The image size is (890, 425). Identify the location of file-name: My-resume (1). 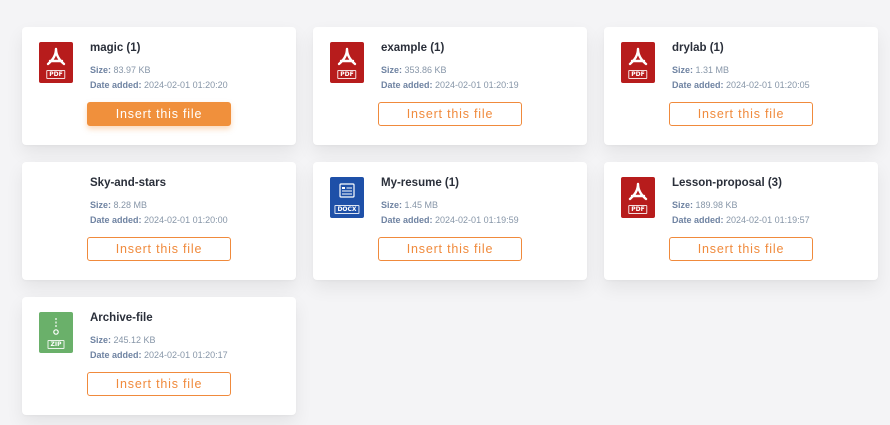
(420, 183).